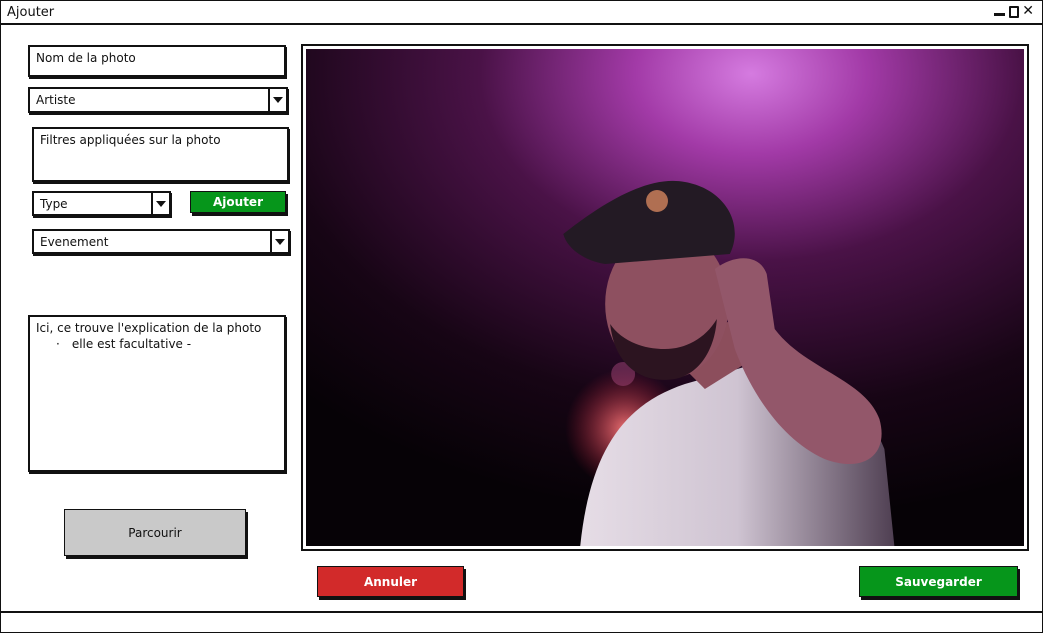 The image size is (1045, 635). Describe the element at coordinates (521, 13) in the screenshot. I see `title-bar: Ajouter ✕` at that location.